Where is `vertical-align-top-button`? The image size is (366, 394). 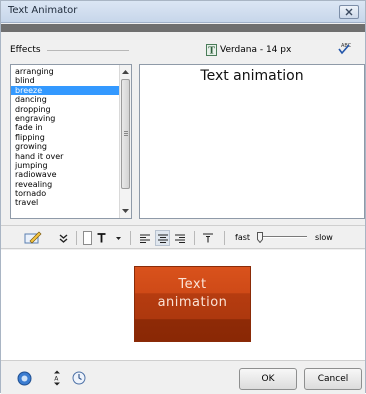
vertical-align-top-button is located at coordinates (208, 238).